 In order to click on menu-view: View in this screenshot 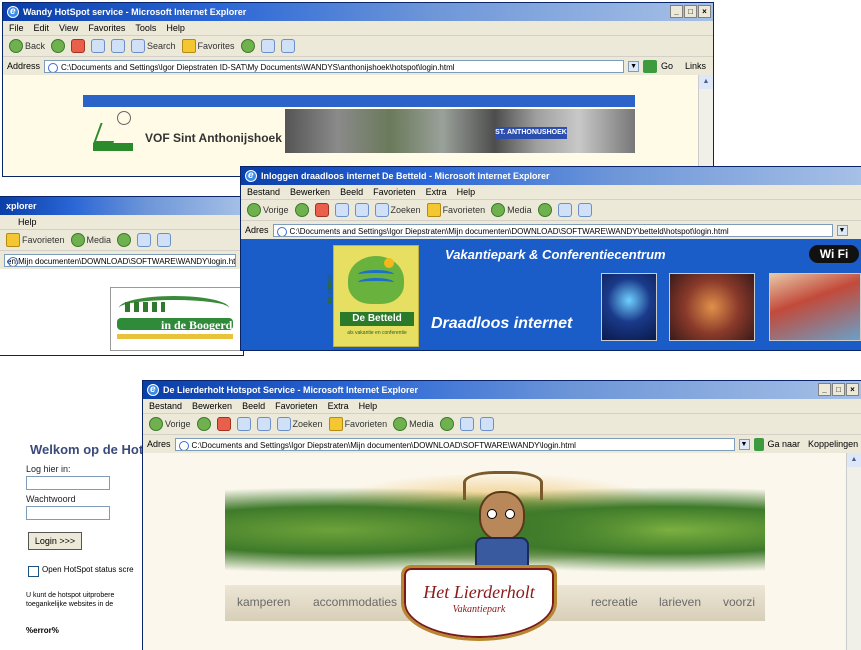, I will do `click(68, 28)`.